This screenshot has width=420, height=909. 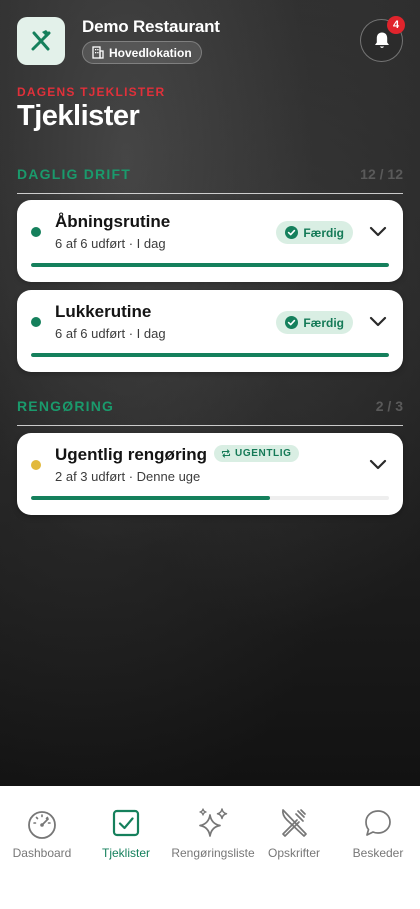 I want to click on tab-label: Rengøringsliste, so click(x=213, y=853).